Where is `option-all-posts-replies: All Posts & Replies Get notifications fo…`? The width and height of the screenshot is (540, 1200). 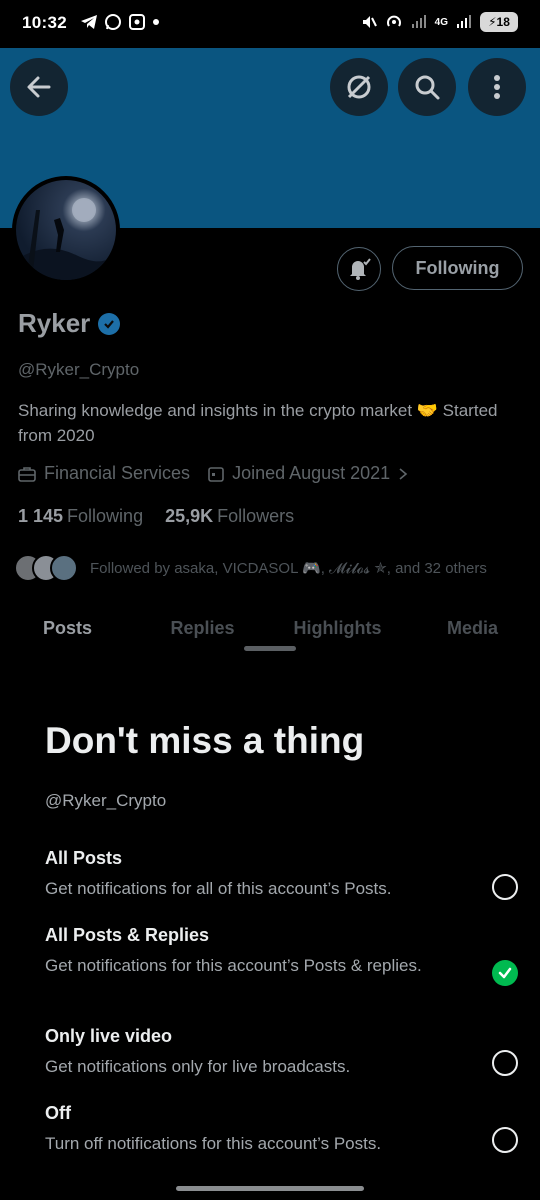
option-all-posts-replies: All Posts & Replies Get notifications fo… is located at coordinates (281, 955).